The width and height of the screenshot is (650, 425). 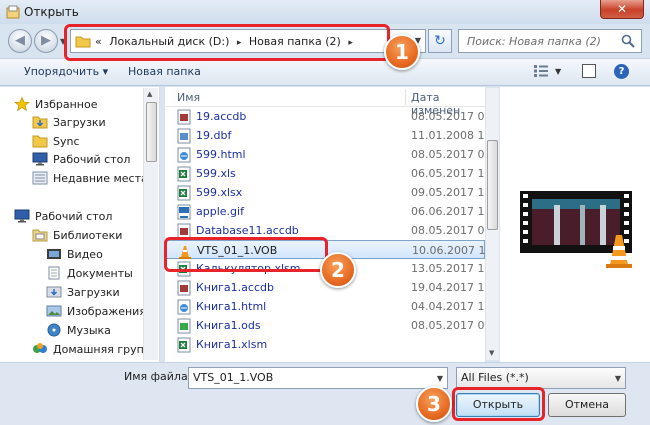 I want to click on forward-button: ▶, so click(x=46, y=41).